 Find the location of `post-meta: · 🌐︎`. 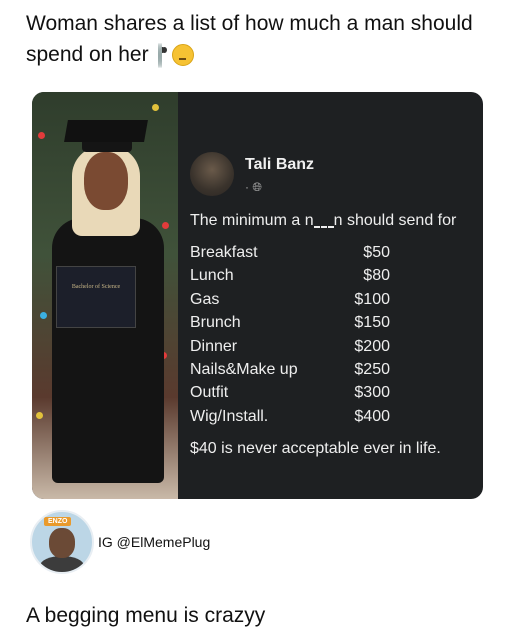

post-meta: · 🌐︎ is located at coordinates (253, 187).